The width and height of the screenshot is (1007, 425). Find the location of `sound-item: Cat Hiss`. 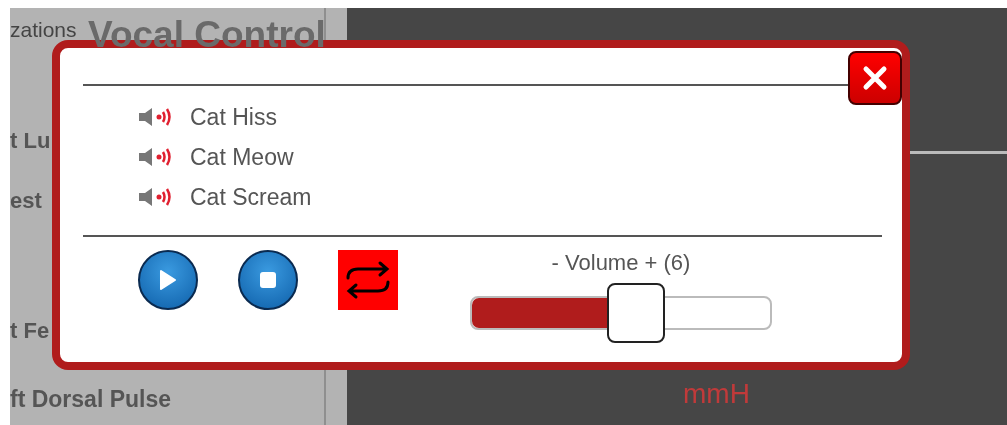

sound-item: Cat Hiss is located at coordinates (233, 117).